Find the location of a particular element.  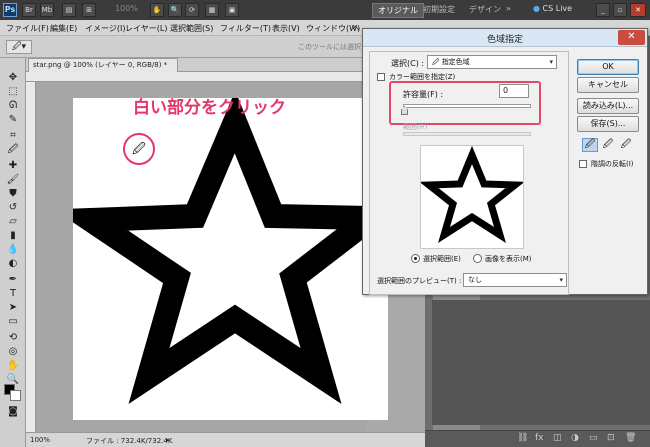

background-color-swatch is located at coordinates (15, 395).